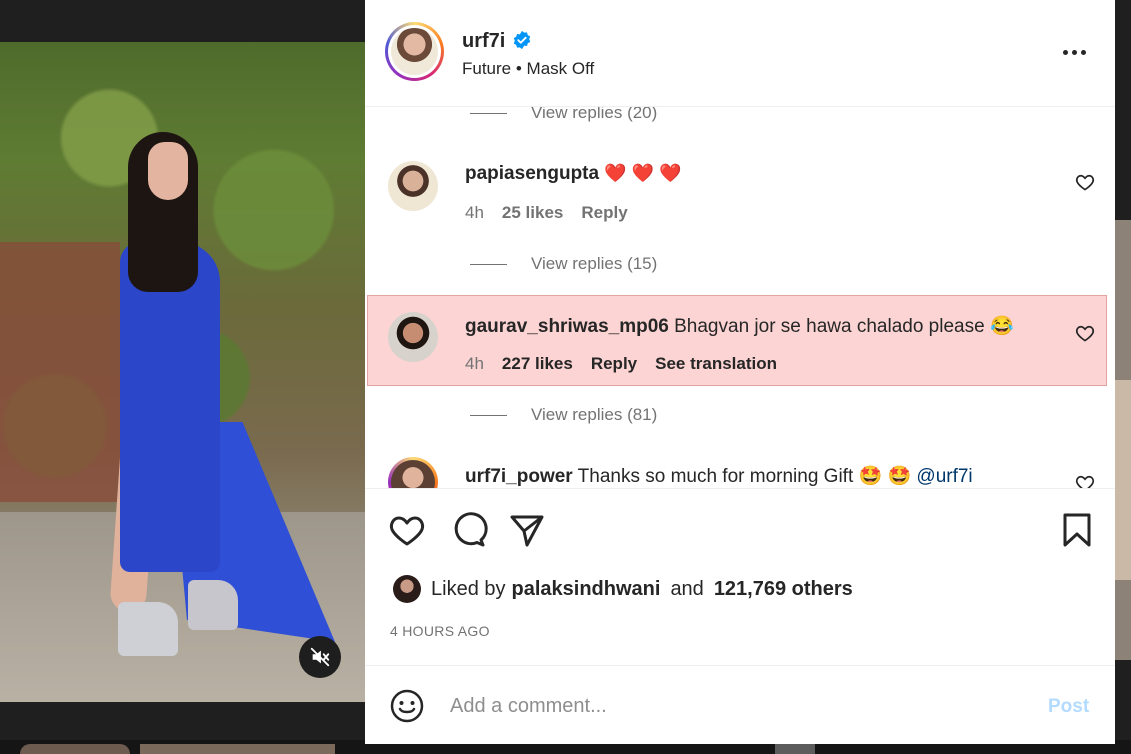 The image size is (1131, 754). I want to click on liked-by-prefix: Liked by, so click(468, 588).